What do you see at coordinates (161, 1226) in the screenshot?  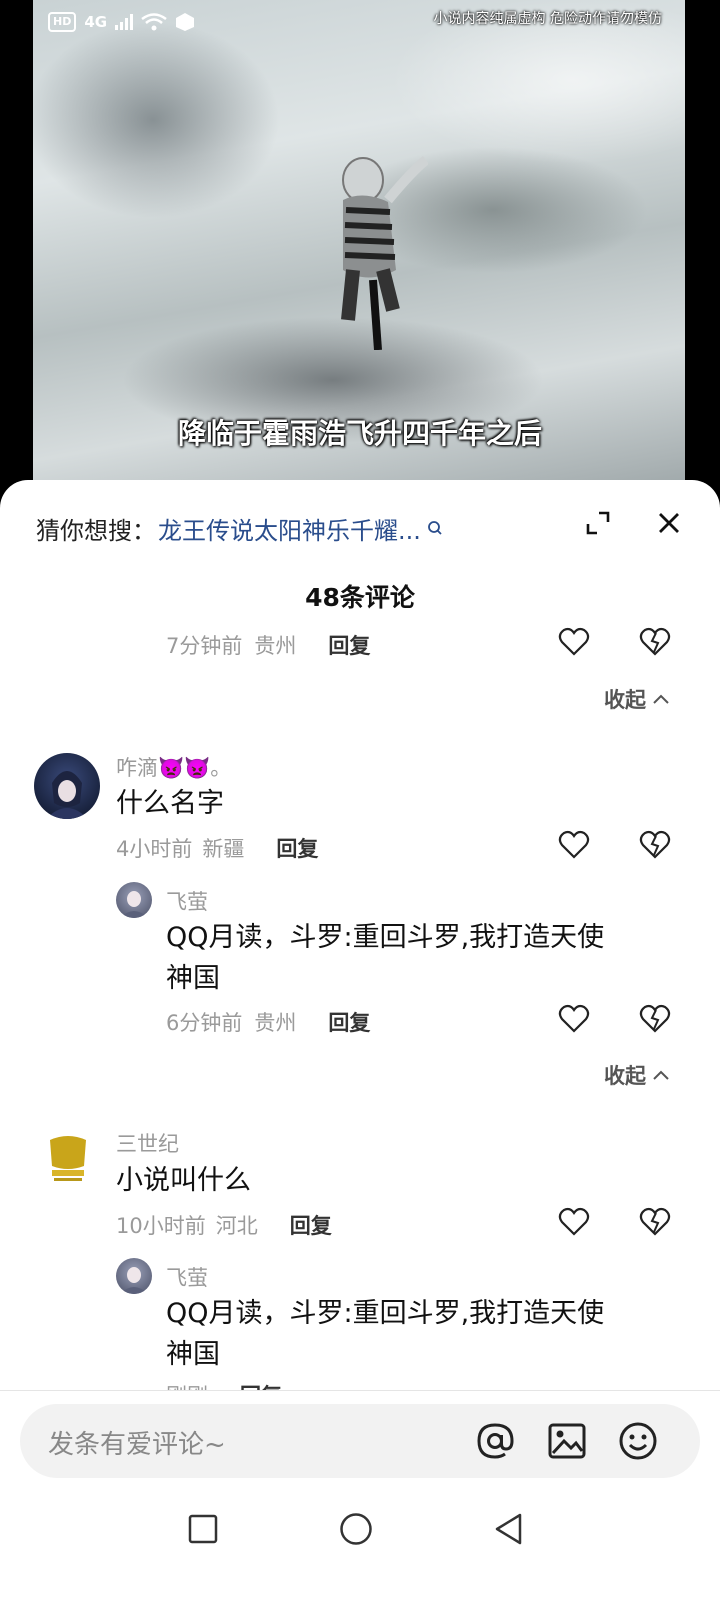 I see `comment-time: 10小时前` at bounding box center [161, 1226].